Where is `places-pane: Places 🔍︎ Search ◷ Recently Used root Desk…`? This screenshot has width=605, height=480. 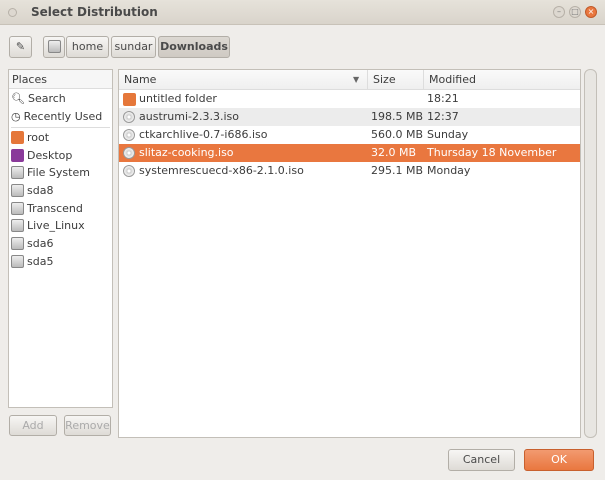 places-pane: Places 🔍︎ Search ◷ Recently Used root Desk… is located at coordinates (60, 238).